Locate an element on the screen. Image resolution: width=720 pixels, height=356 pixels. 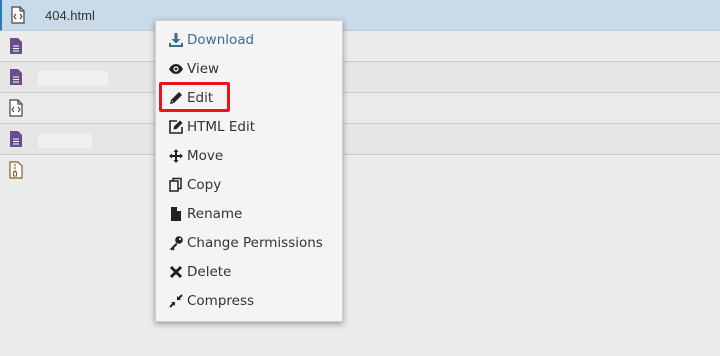
menu-item-label: Delete is located at coordinates (209, 272).